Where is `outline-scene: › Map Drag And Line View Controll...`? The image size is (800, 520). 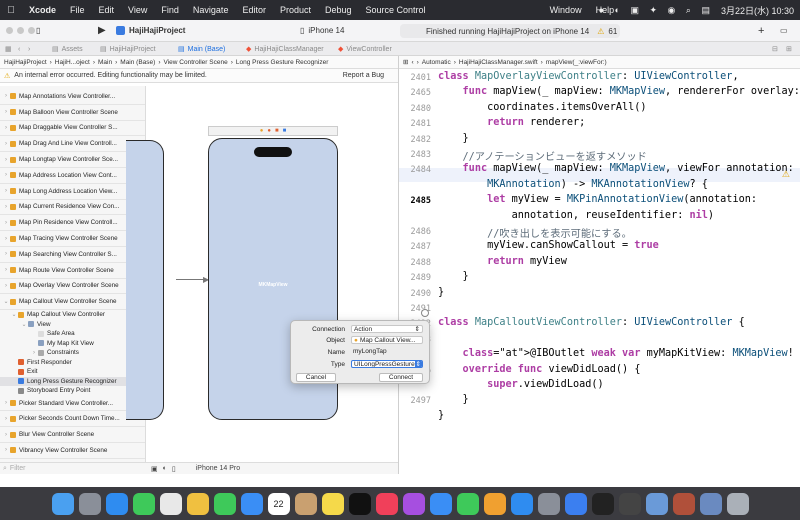 outline-scene: › Map Drag And Line View Controll... is located at coordinates (72, 144).